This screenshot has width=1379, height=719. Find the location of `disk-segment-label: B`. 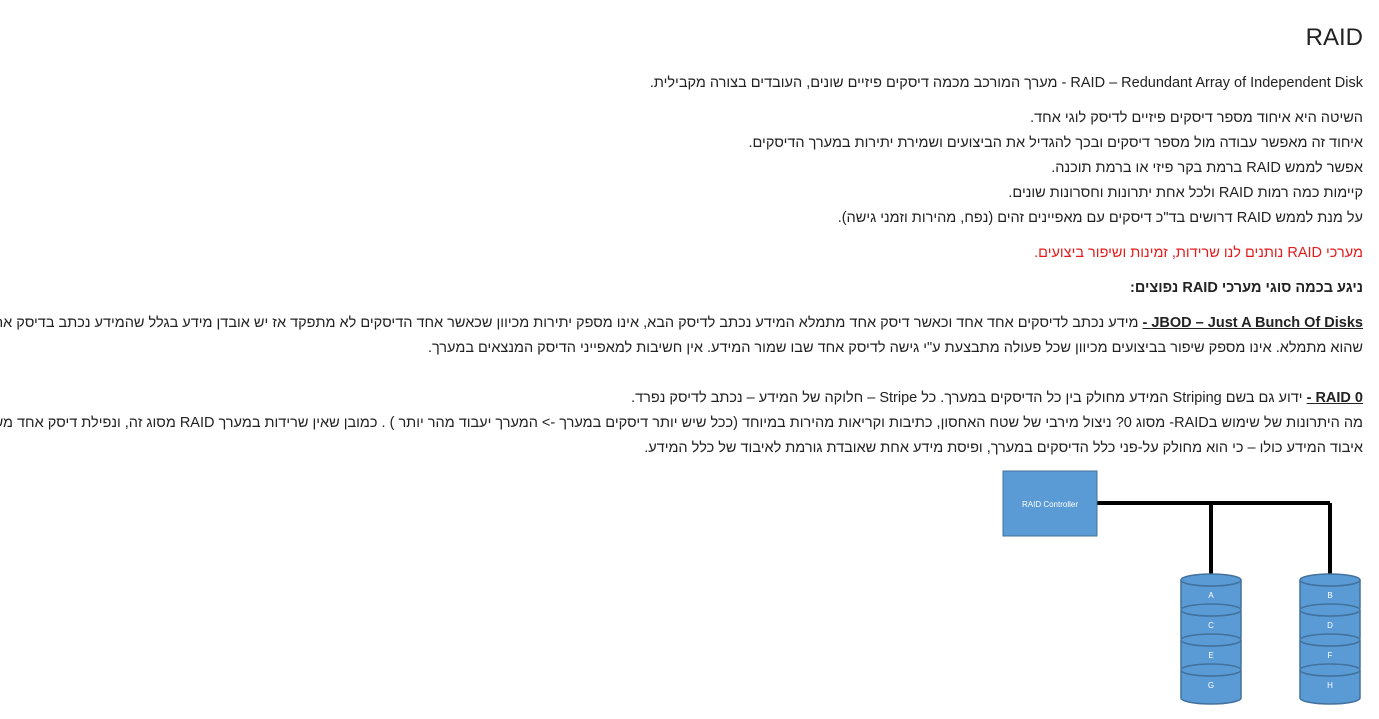

disk-segment-label: B is located at coordinates (1329, 595).